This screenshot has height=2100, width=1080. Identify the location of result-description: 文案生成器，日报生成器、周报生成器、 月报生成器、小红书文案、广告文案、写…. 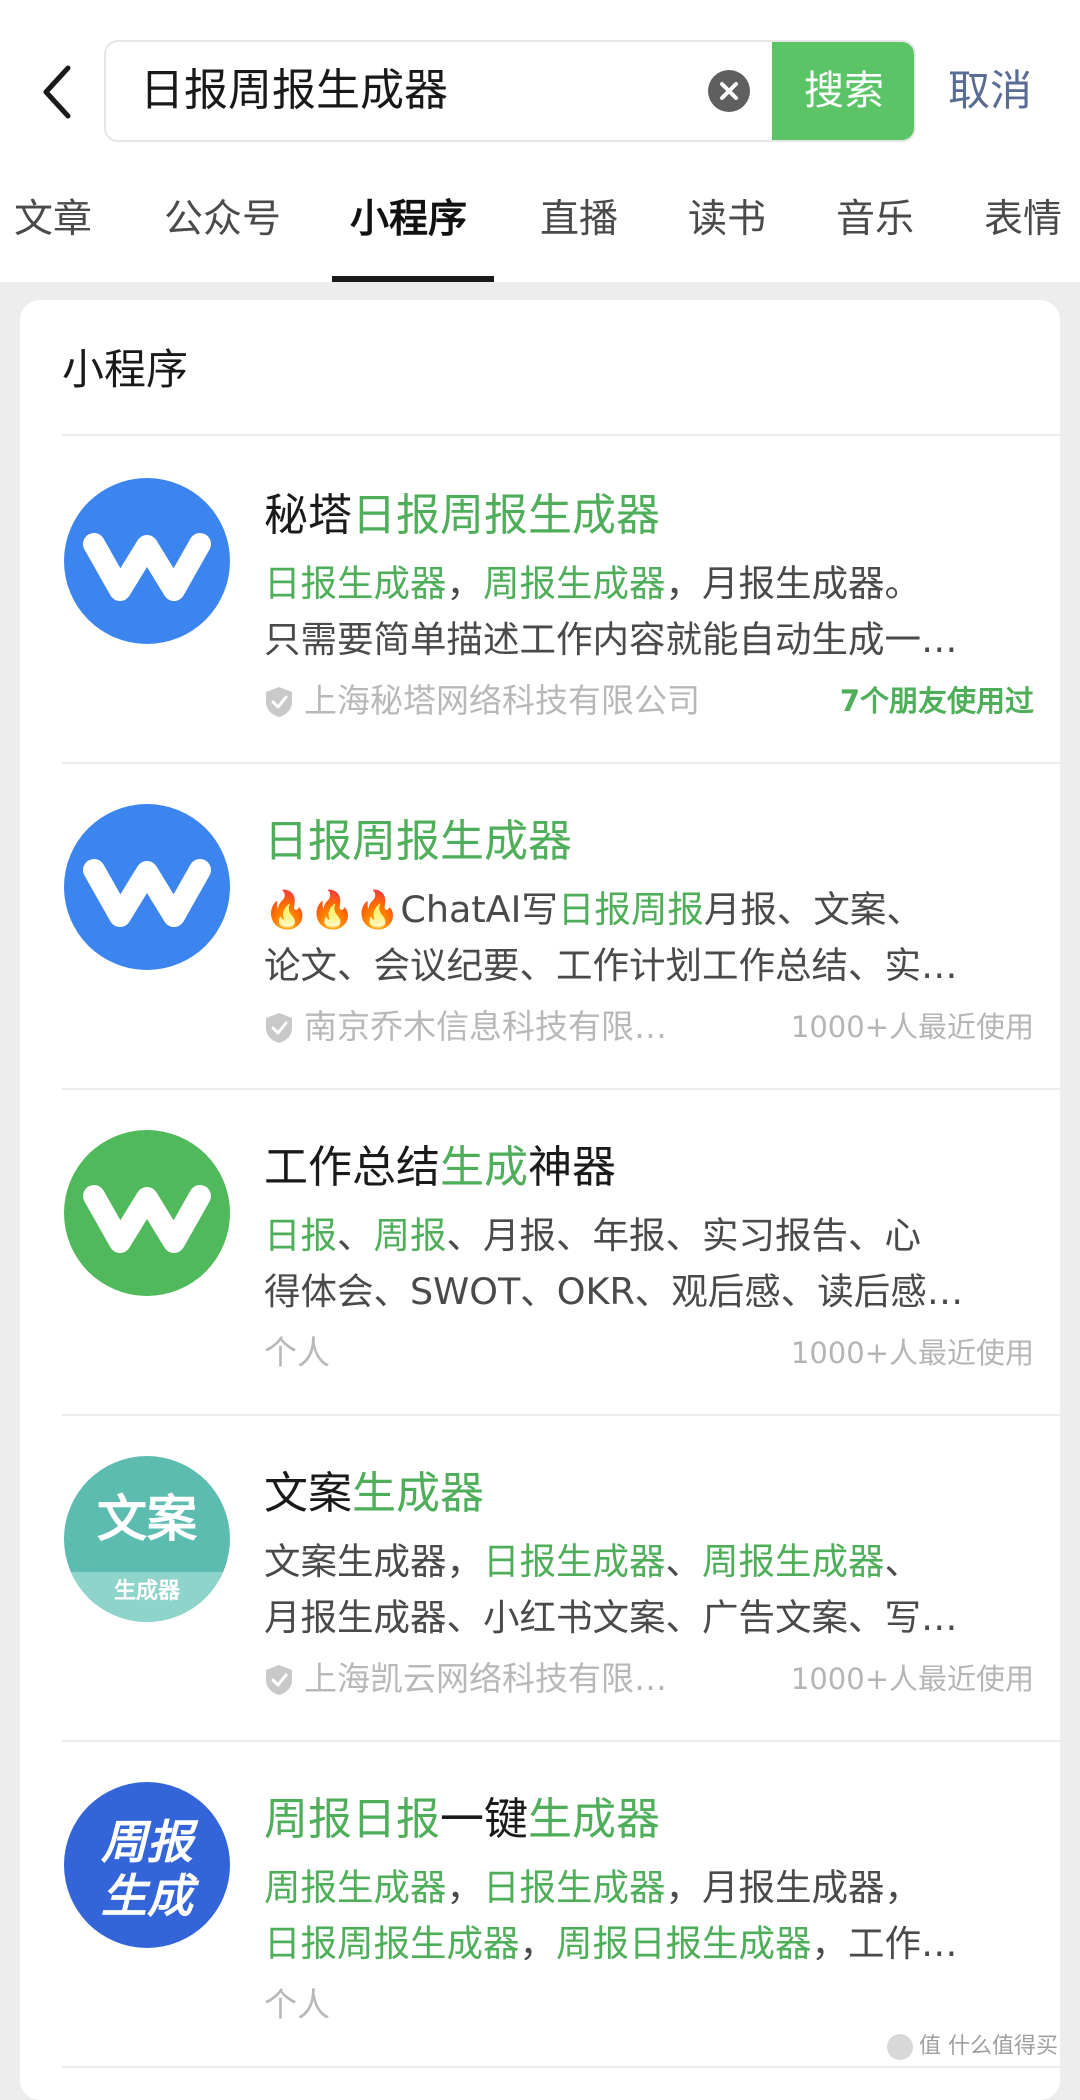
(611, 1589).